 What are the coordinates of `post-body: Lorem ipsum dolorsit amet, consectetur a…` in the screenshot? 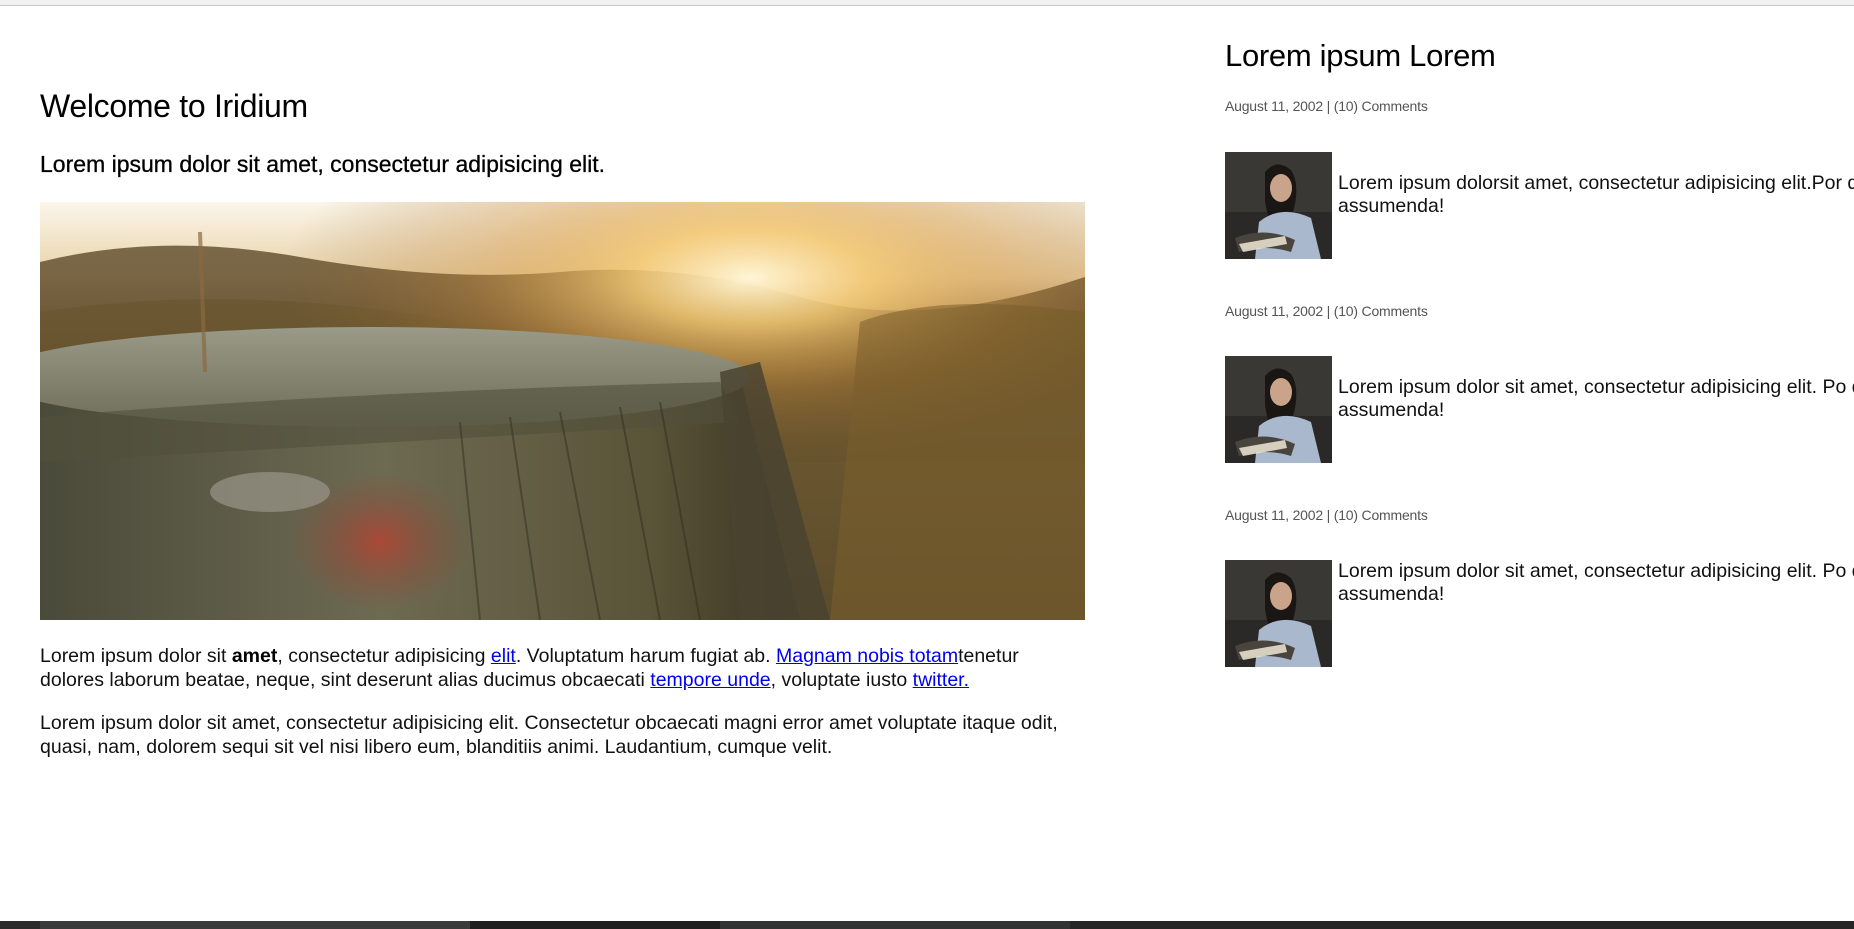 It's located at (1539, 205).